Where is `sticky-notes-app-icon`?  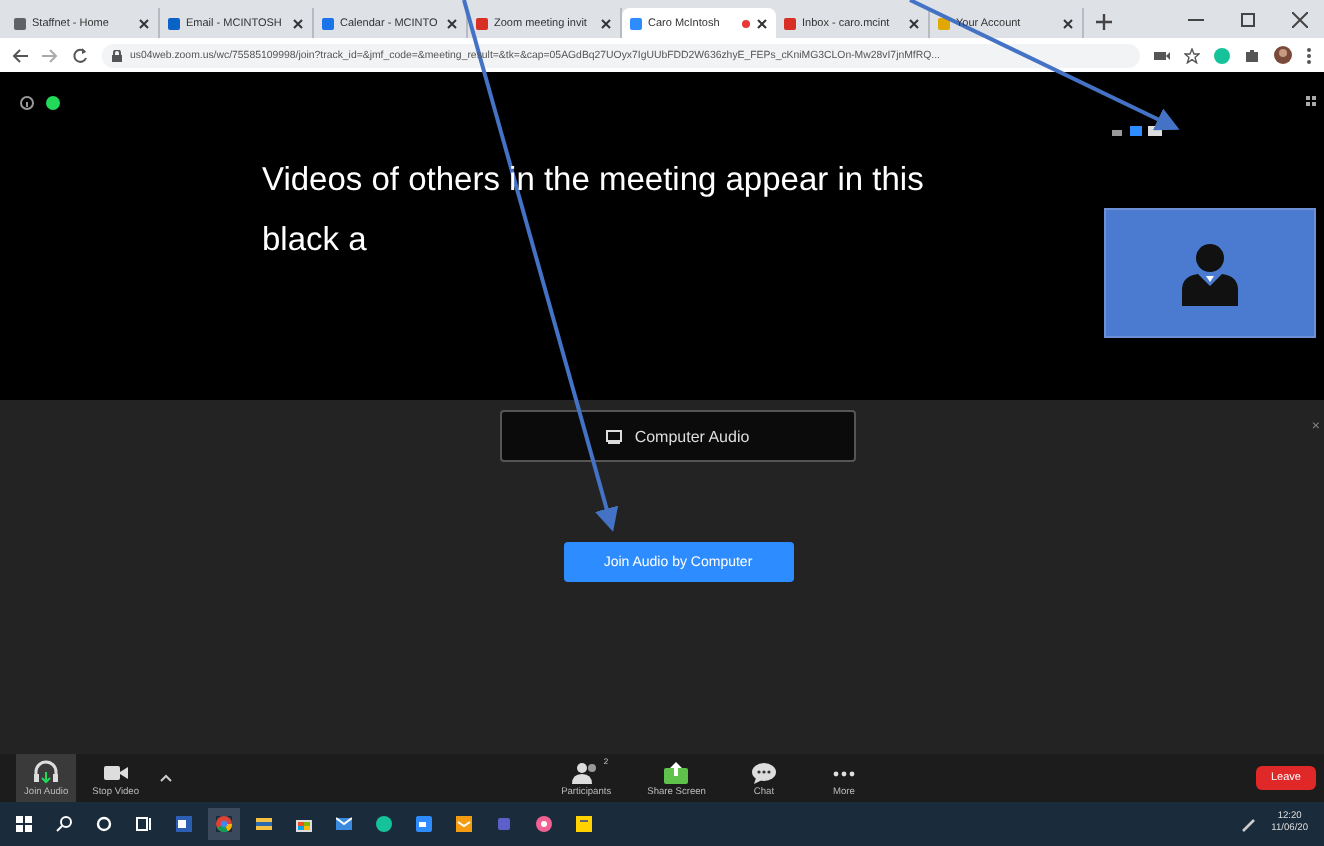
sticky-notes-app-icon is located at coordinates (584, 824).